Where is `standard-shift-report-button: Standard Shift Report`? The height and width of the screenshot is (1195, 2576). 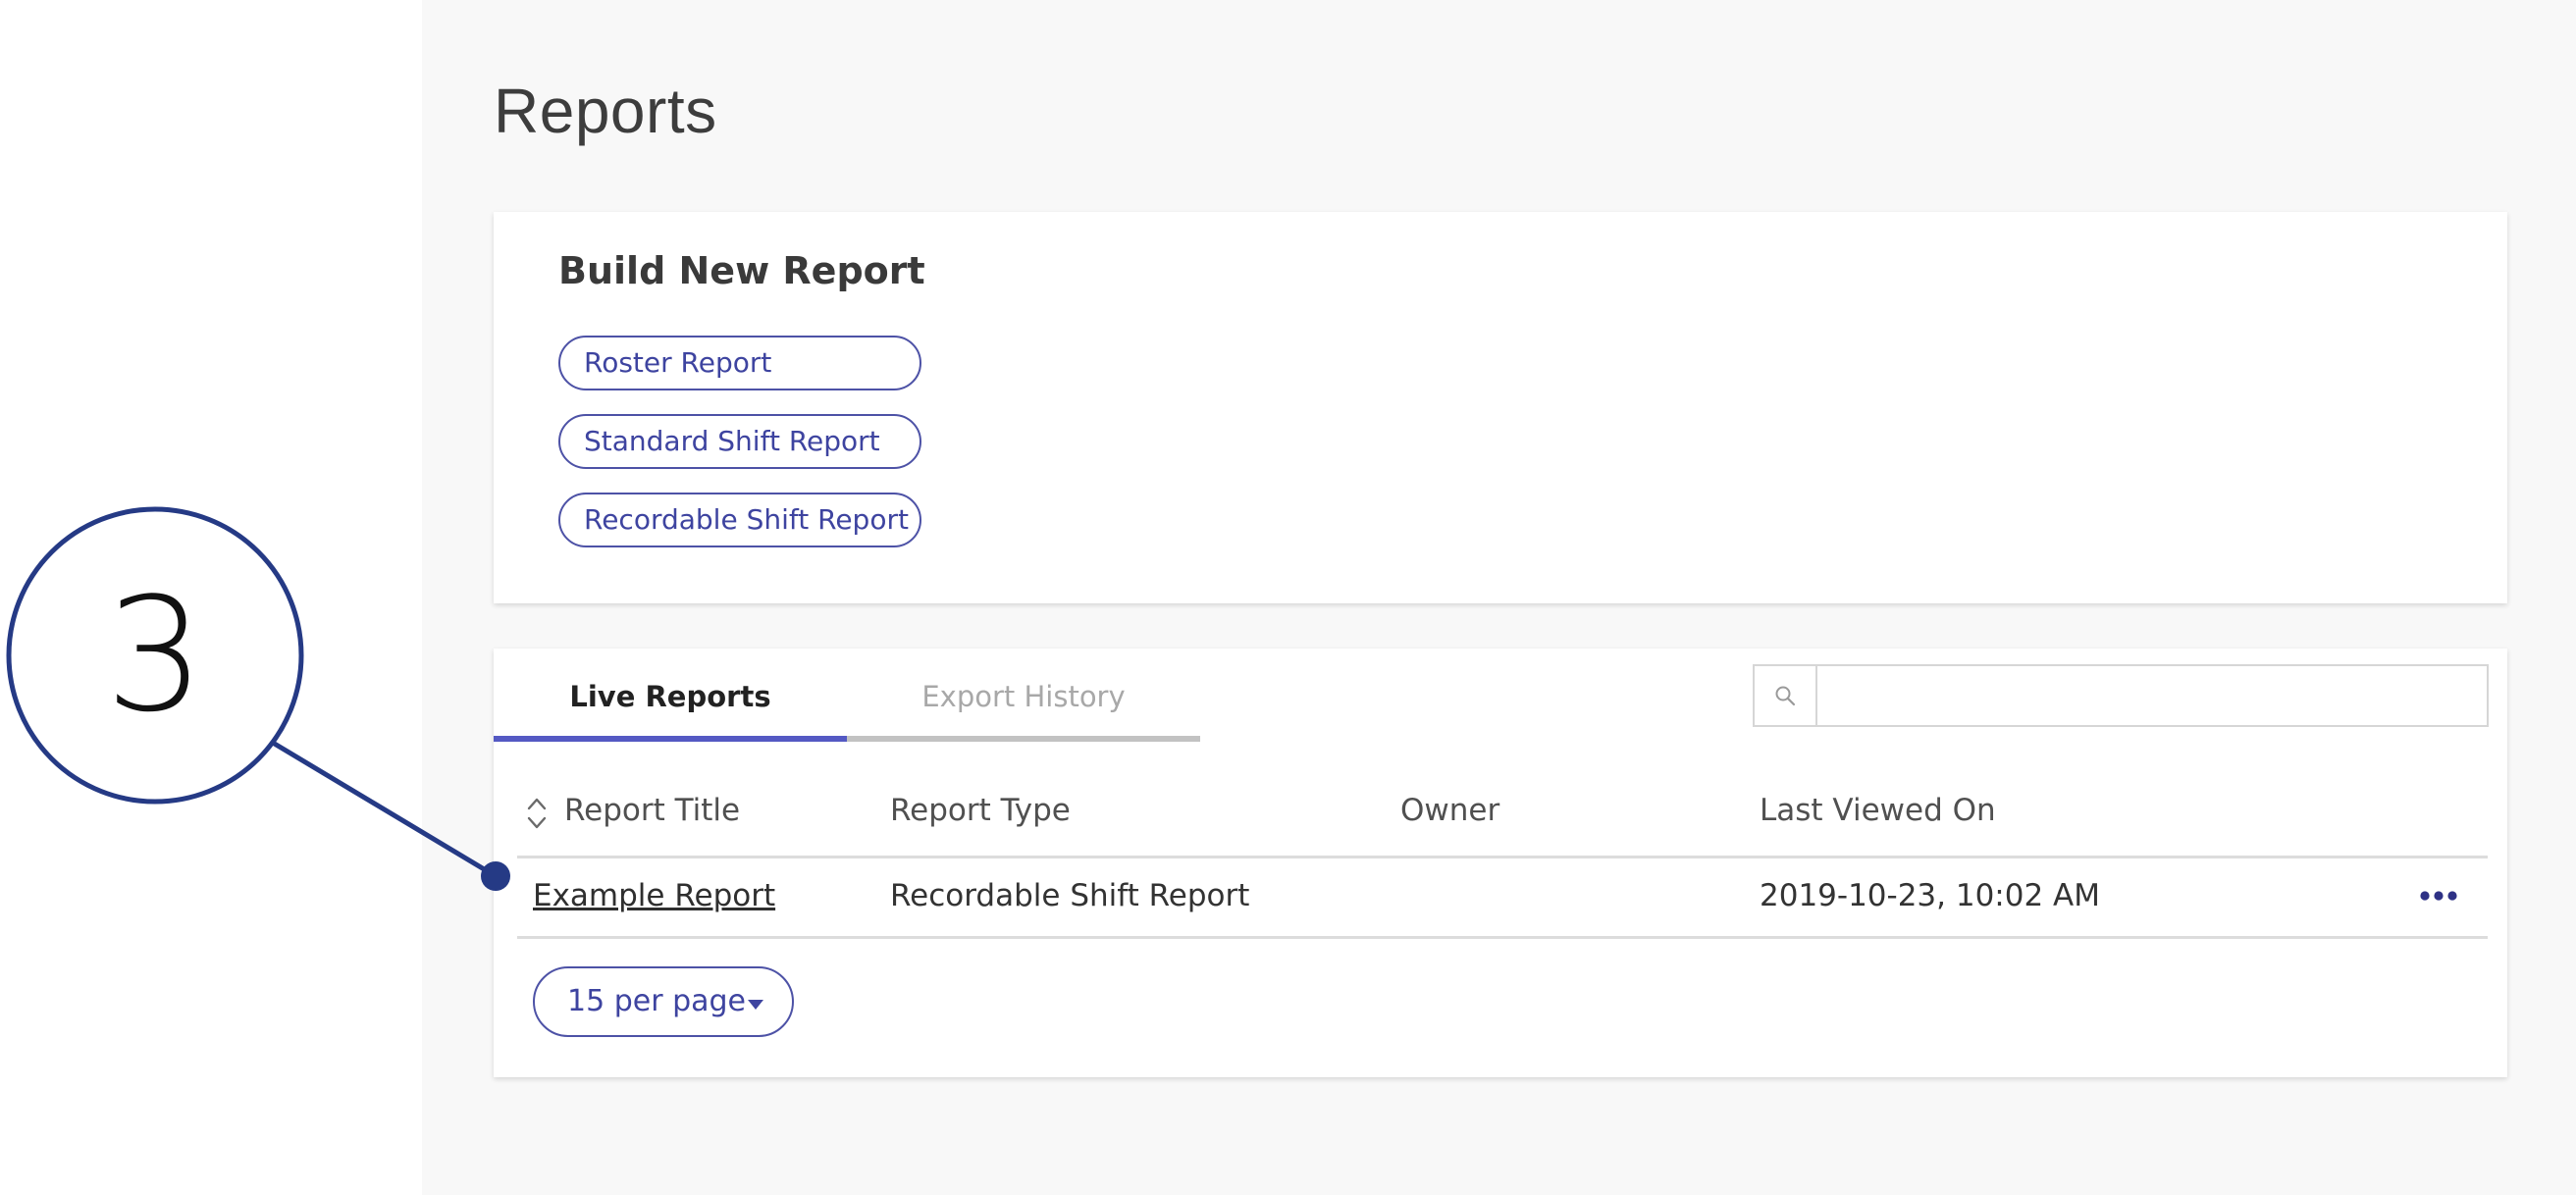 standard-shift-report-button: Standard Shift Report is located at coordinates (739, 441).